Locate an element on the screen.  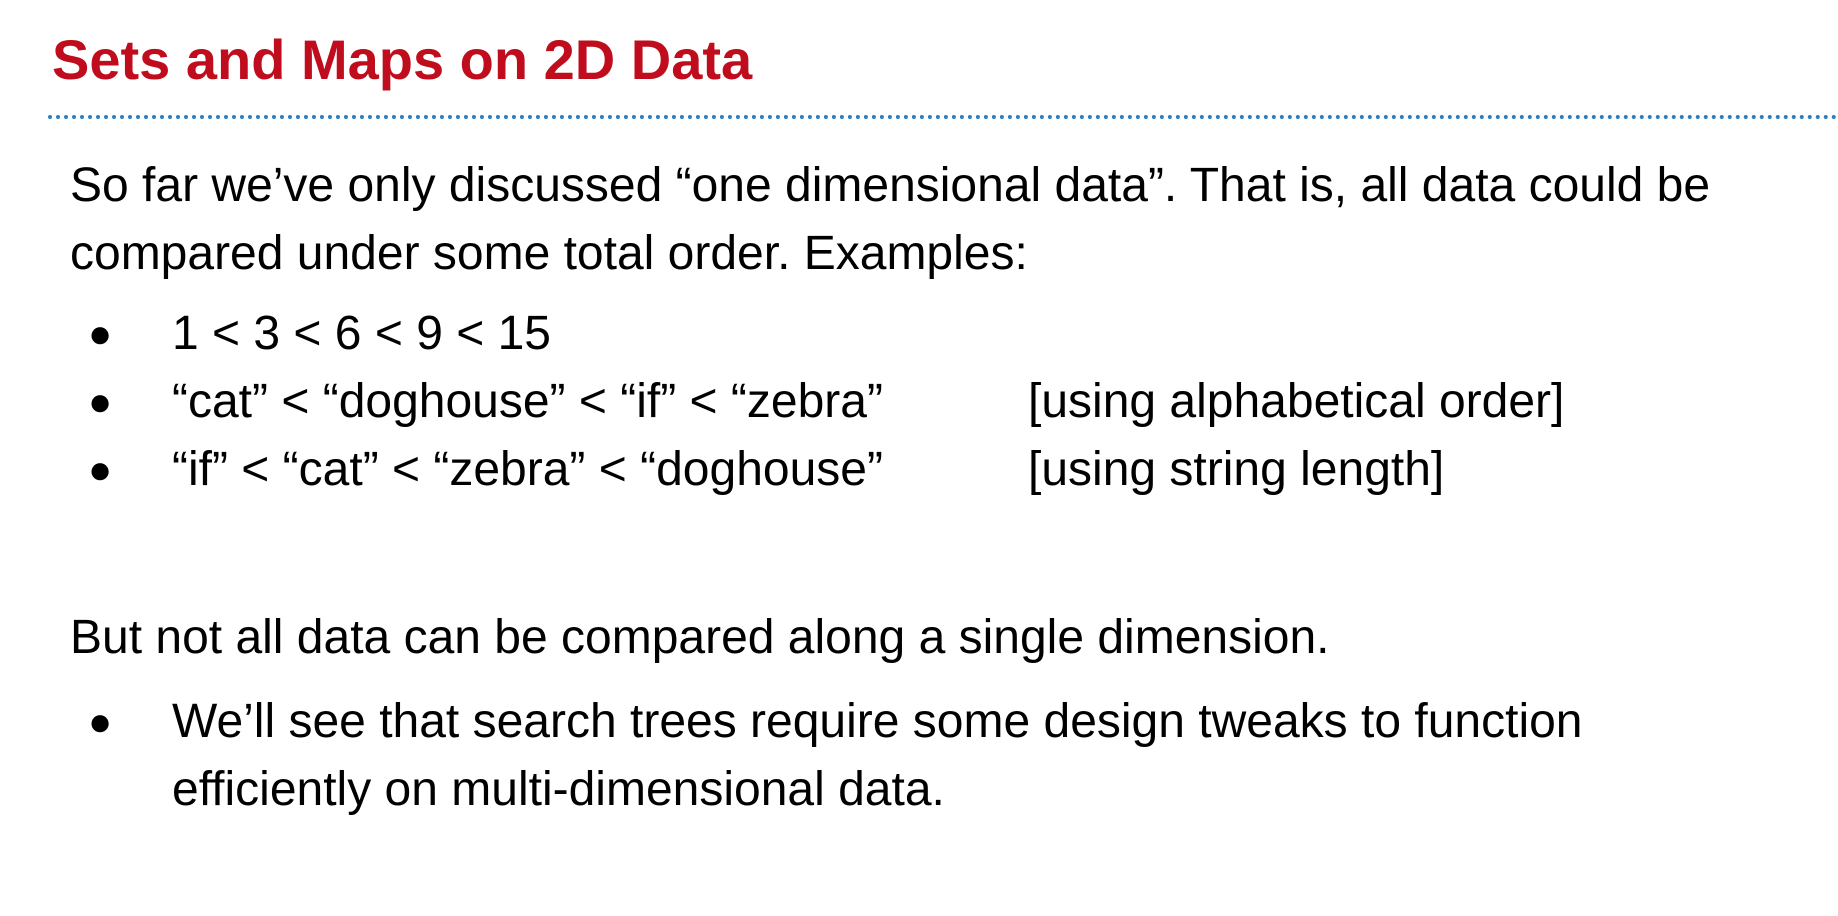
example-note: [using alphabetical order] is located at coordinates (1296, 401).